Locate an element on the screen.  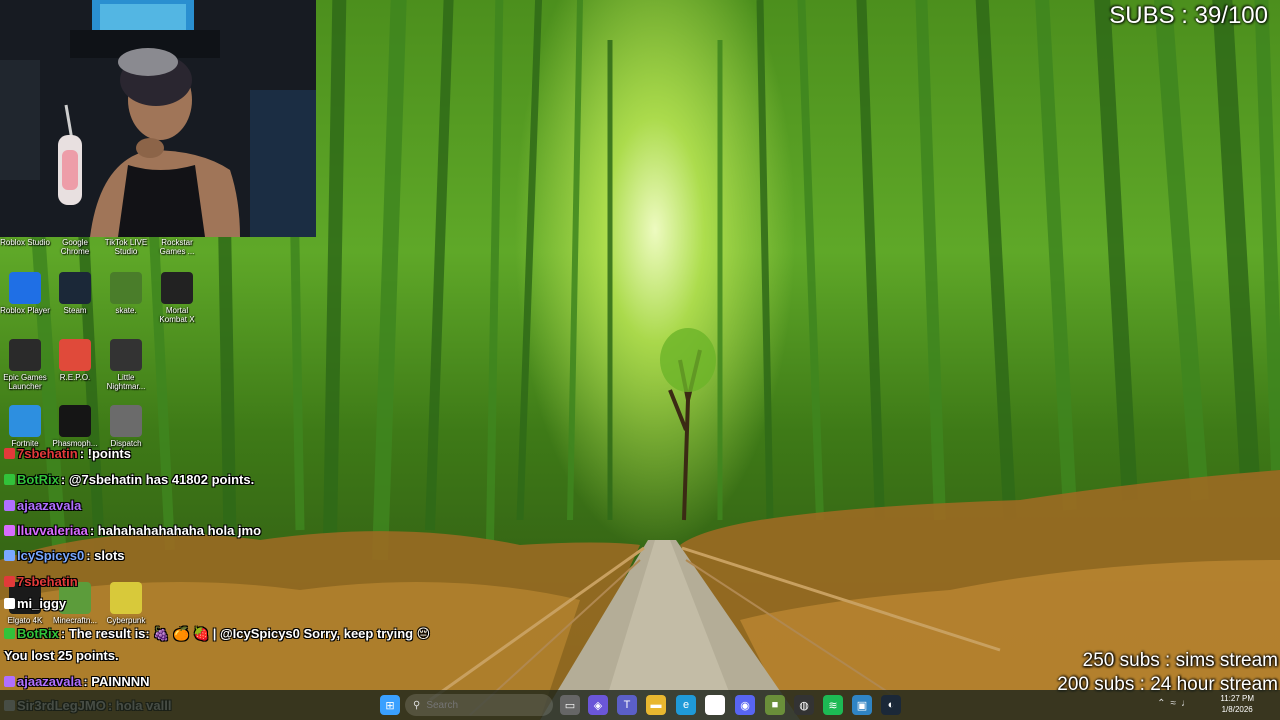
dispatch-icon is located at coordinates (126, 421).